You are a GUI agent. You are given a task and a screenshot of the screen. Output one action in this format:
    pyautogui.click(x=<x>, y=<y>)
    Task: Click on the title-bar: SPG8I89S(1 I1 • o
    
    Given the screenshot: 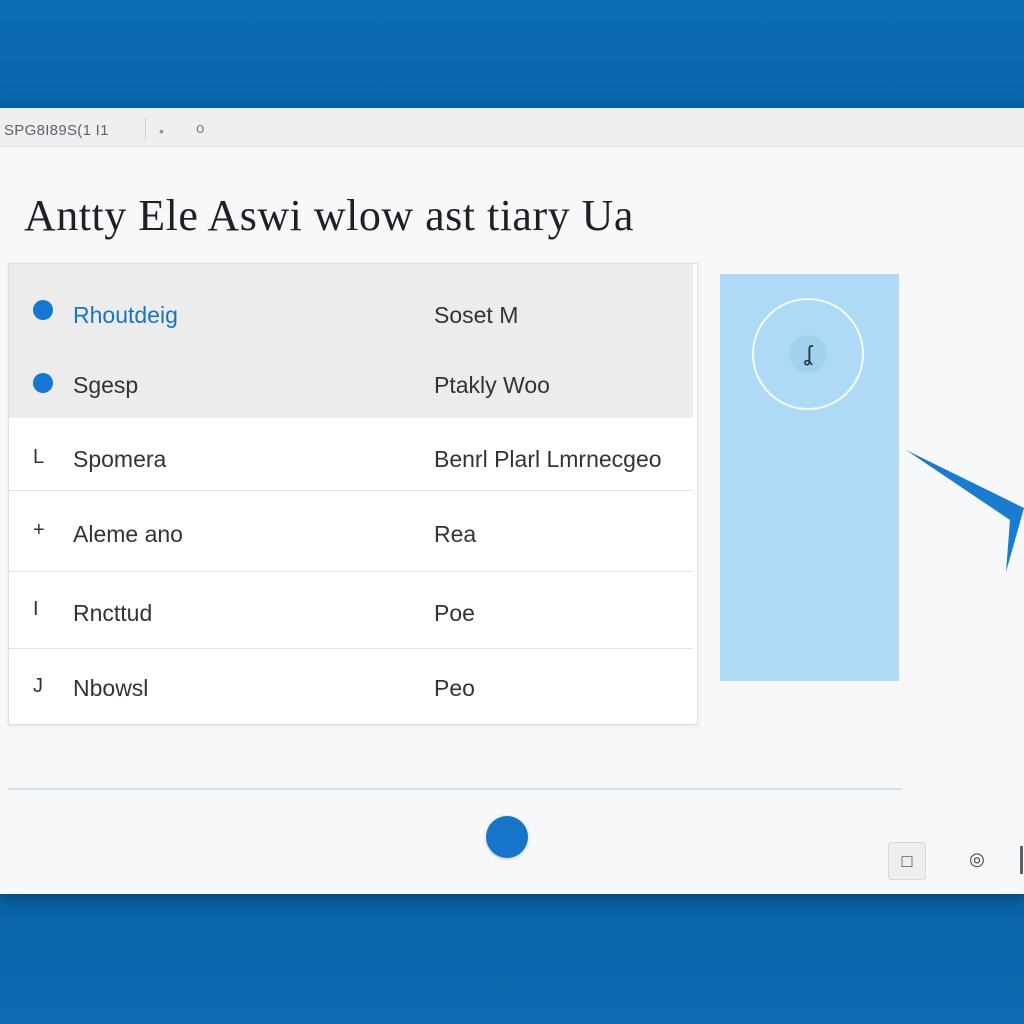 What is the action you would take?
    pyautogui.click(x=512, y=127)
    